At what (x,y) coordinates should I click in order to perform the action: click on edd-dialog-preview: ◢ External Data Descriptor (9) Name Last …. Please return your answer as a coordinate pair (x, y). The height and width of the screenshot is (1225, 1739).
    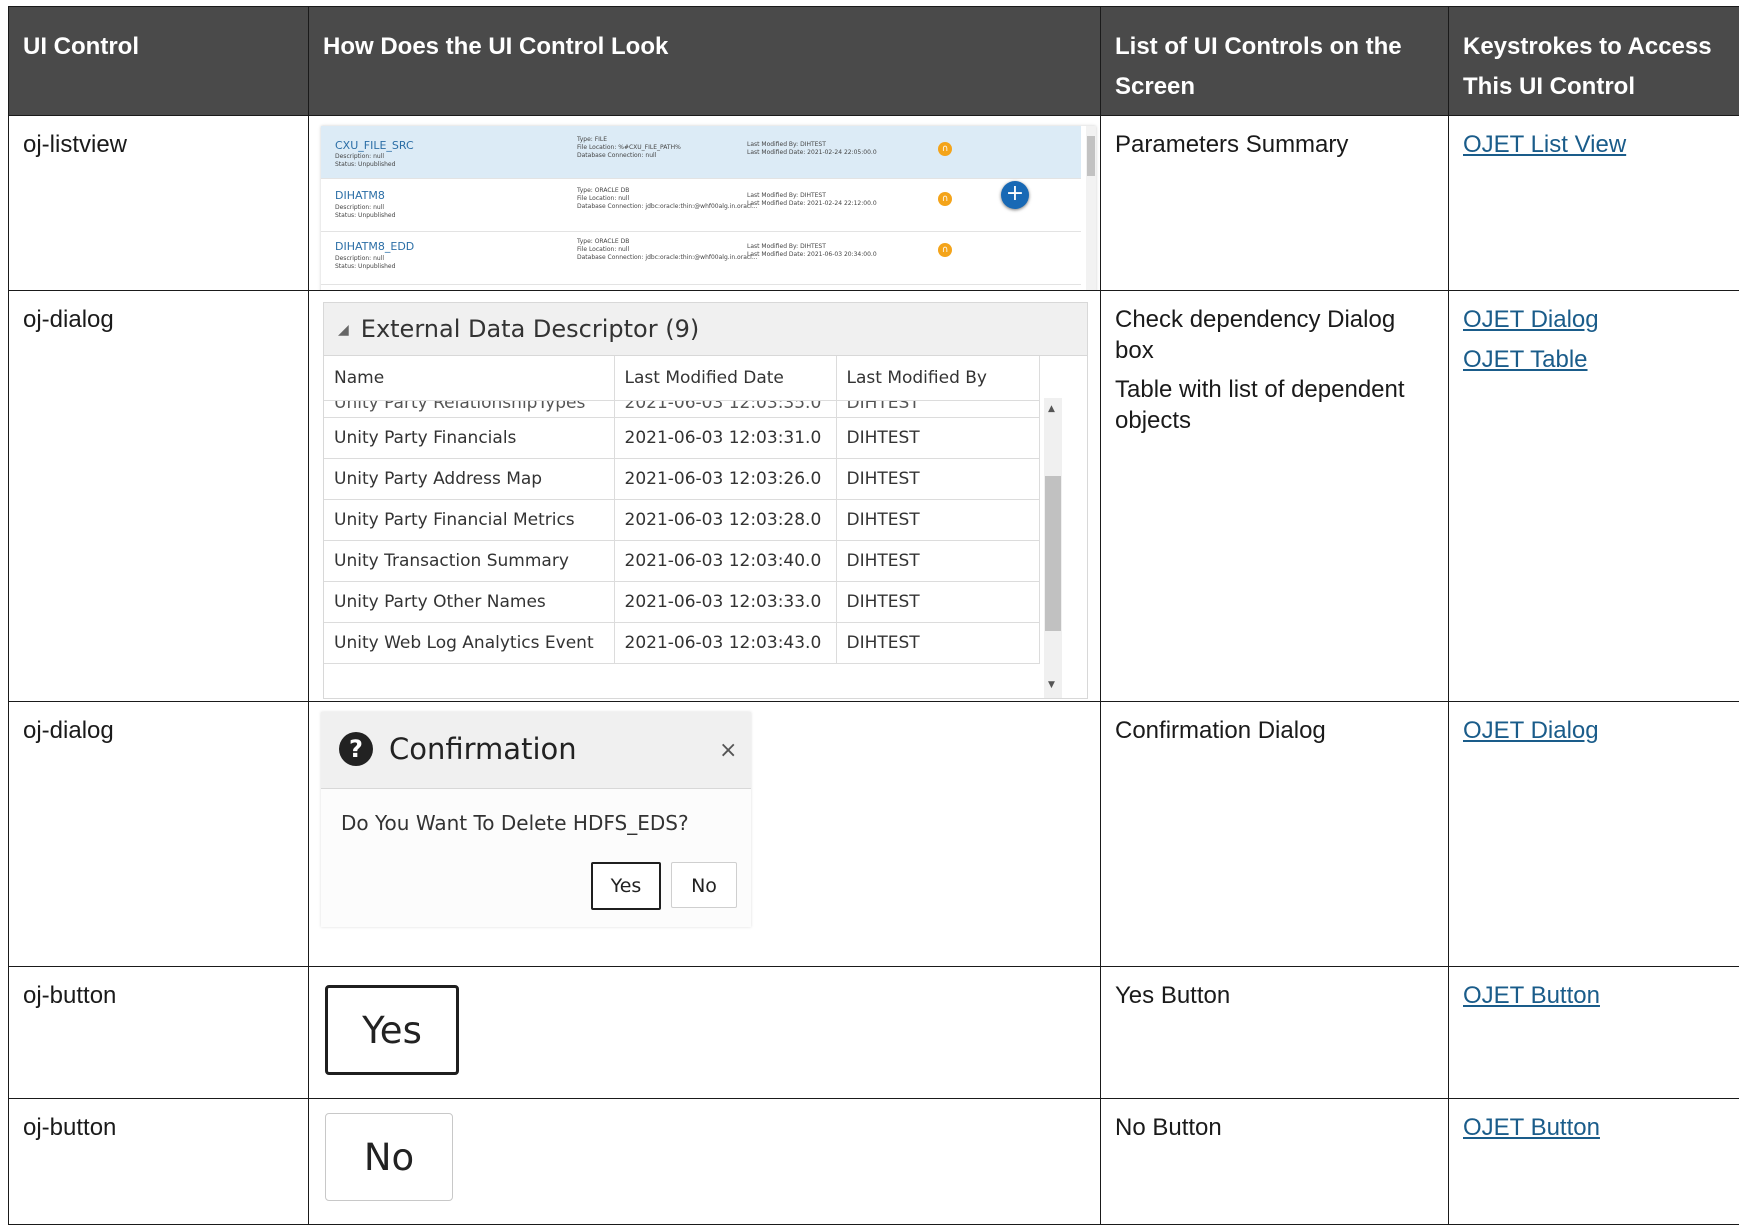
    Looking at the image, I should click on (705, 500).